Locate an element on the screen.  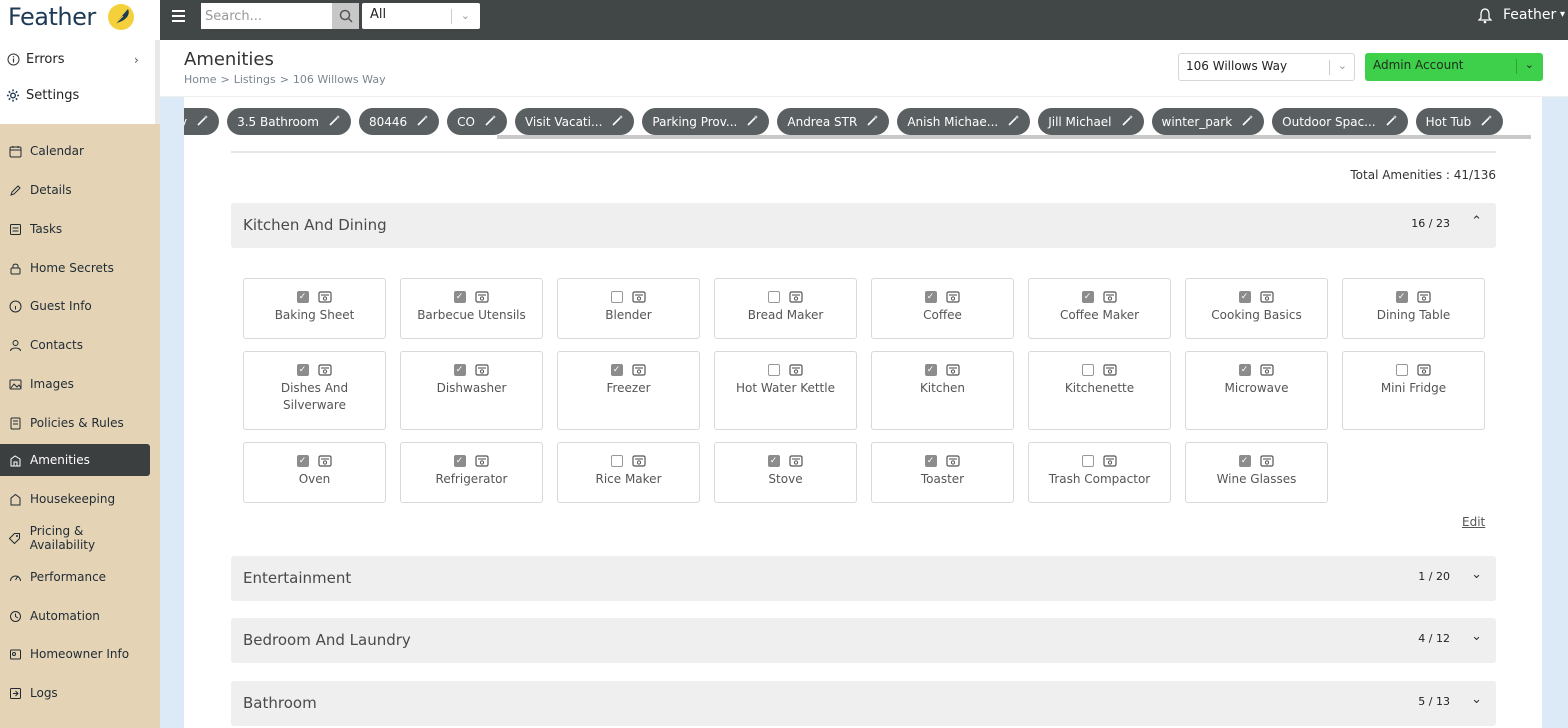
tag-chip: winter_park is located at coordinates (1208, 121).